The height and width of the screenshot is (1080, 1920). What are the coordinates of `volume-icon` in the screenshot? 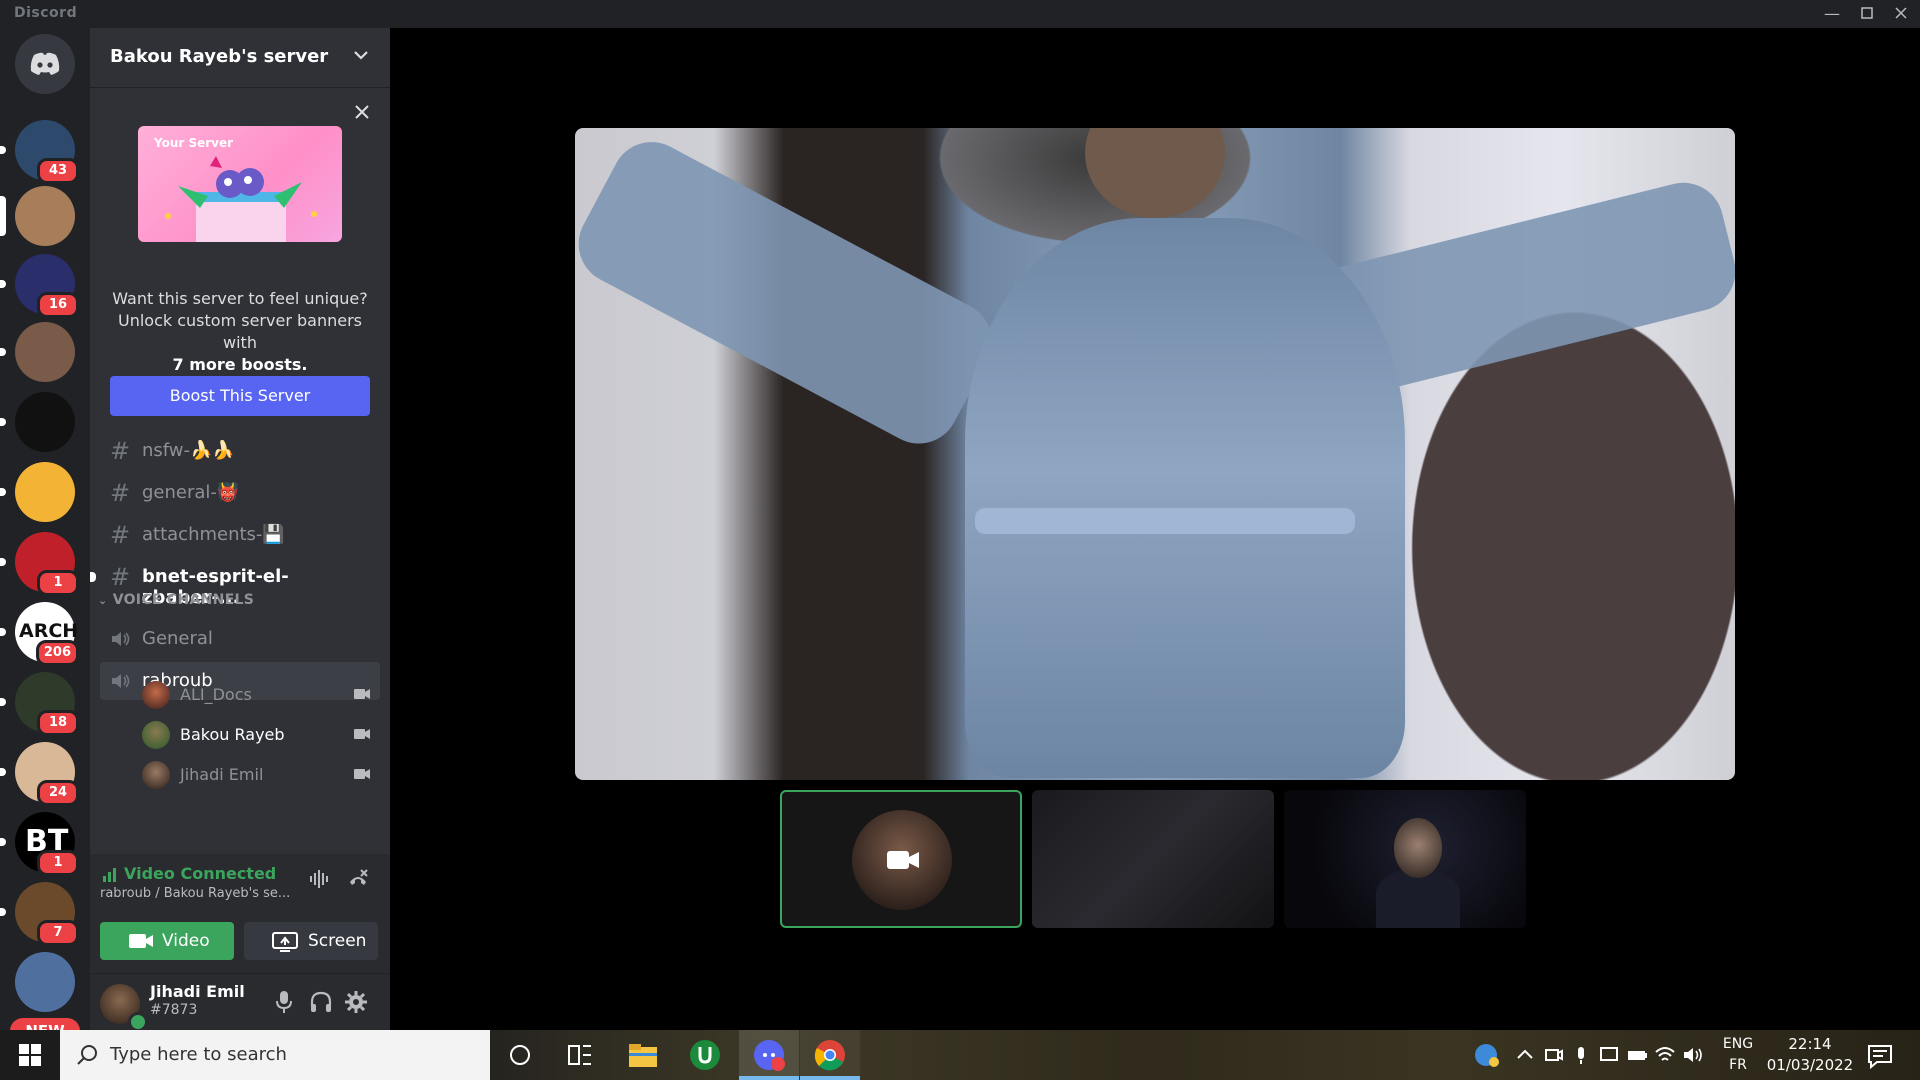 It's located at (1693, 1055).